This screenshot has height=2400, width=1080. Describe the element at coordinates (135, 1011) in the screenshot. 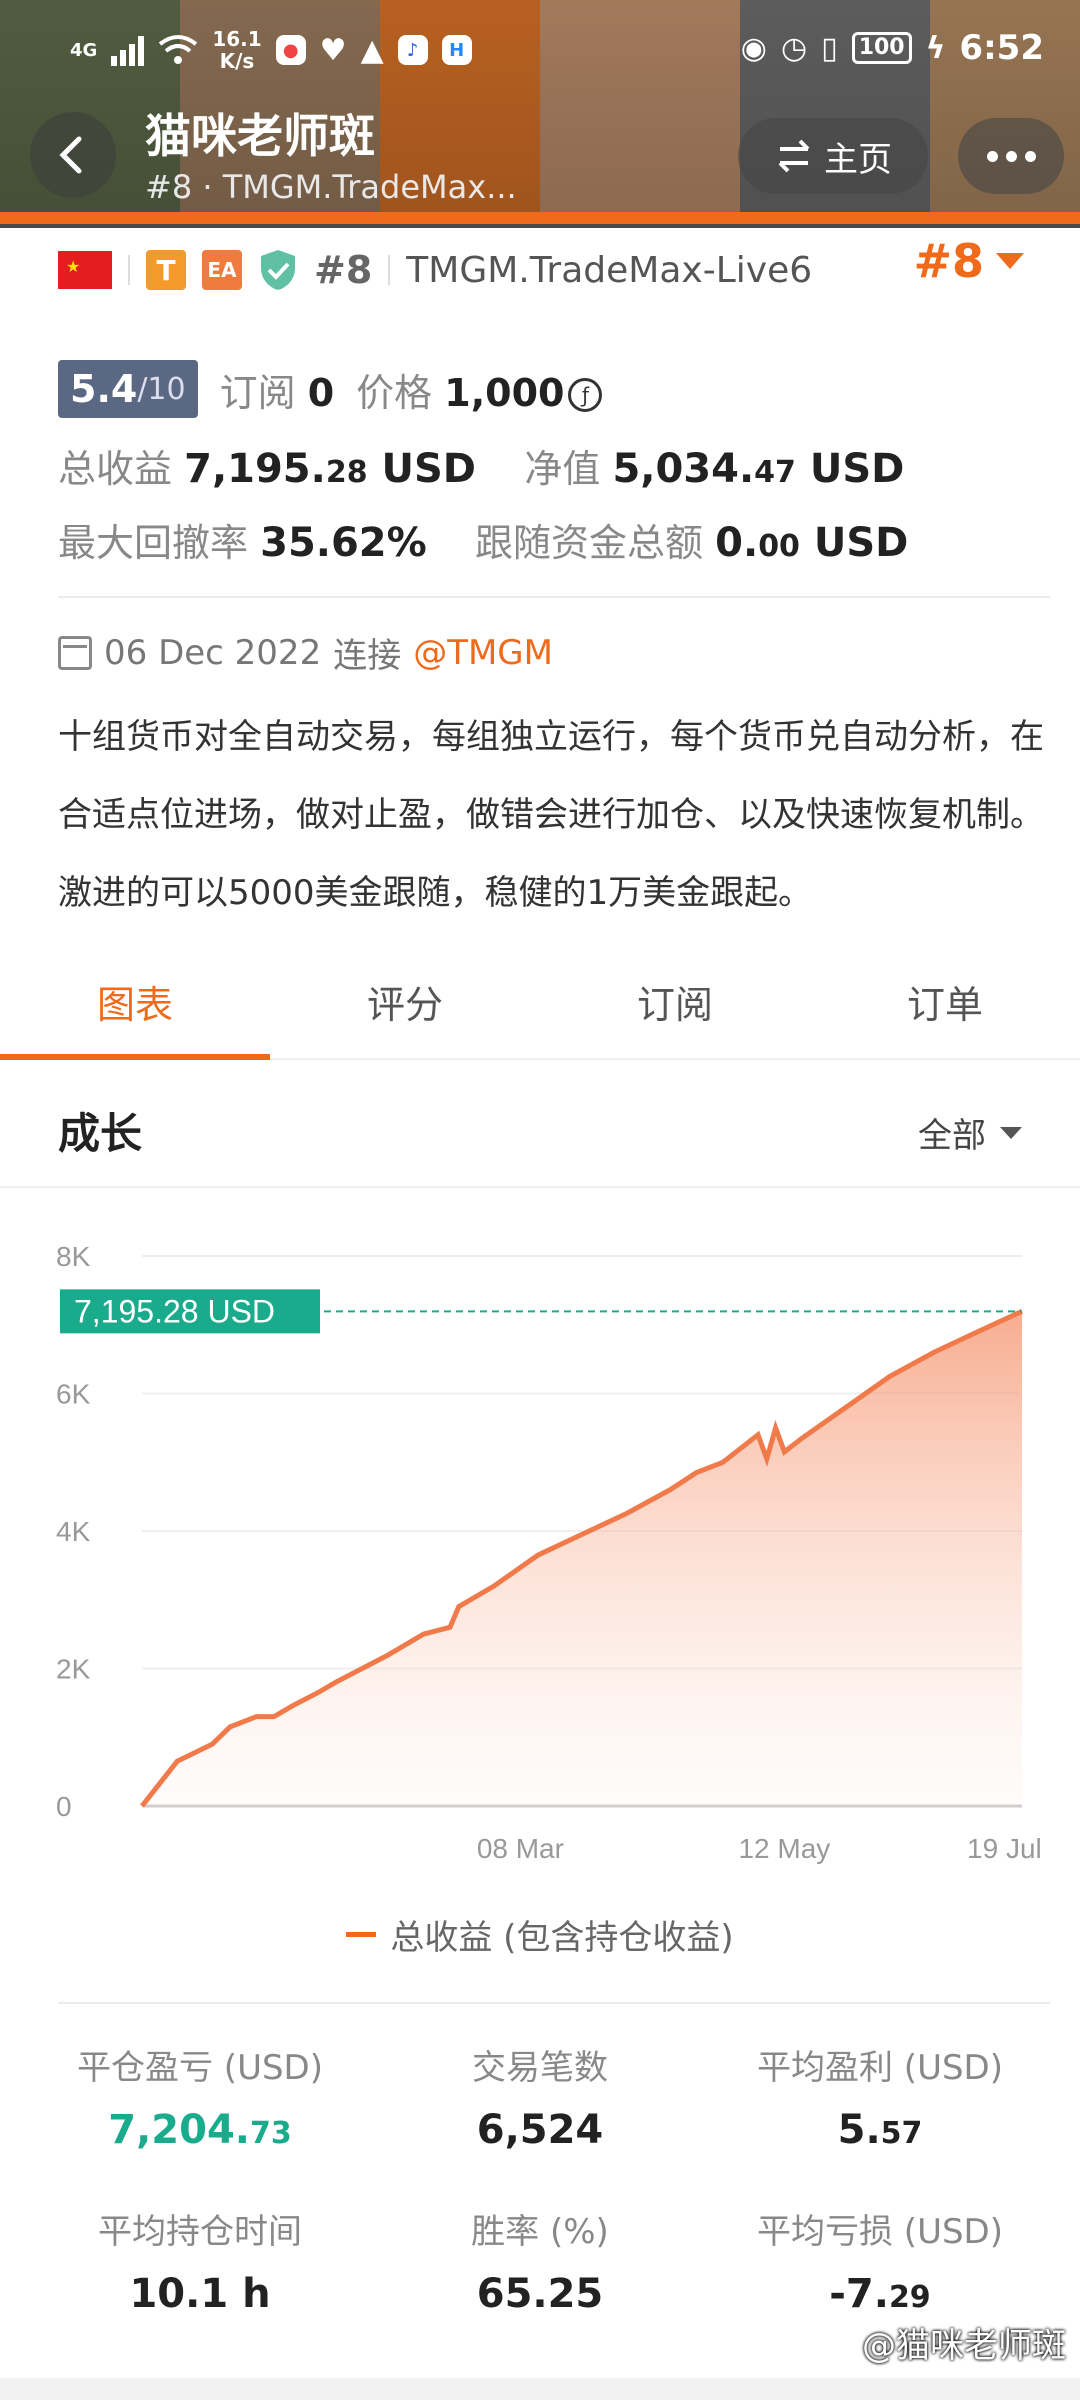

I see `tab-chart: 图表` at that location.